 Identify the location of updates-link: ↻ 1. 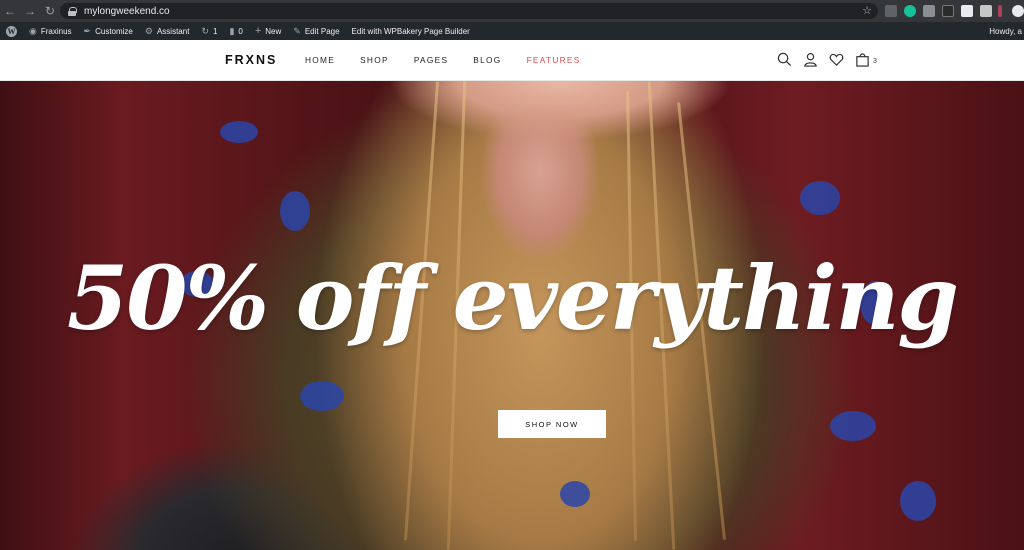
(209, 31).